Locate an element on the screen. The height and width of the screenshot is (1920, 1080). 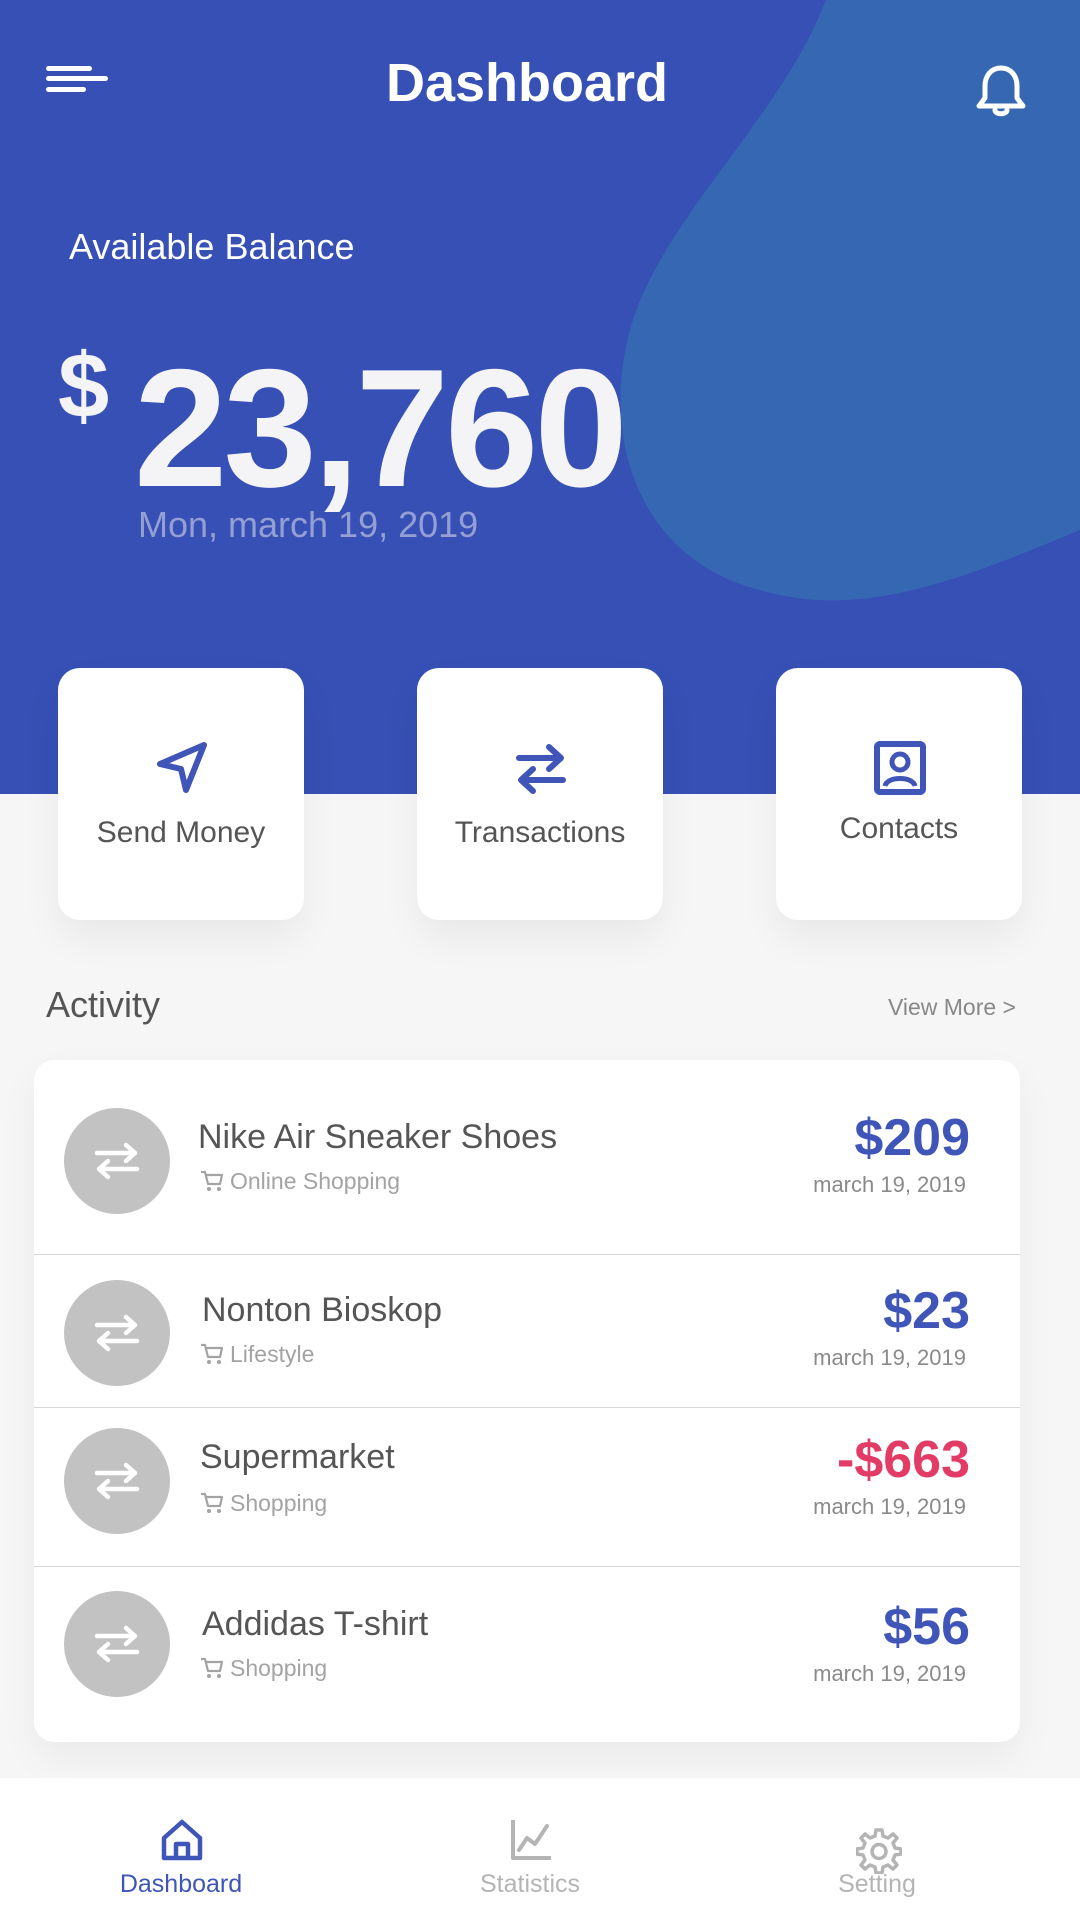
nav-dashboard-label: Dashboard is located at coordinates (181, 1884).